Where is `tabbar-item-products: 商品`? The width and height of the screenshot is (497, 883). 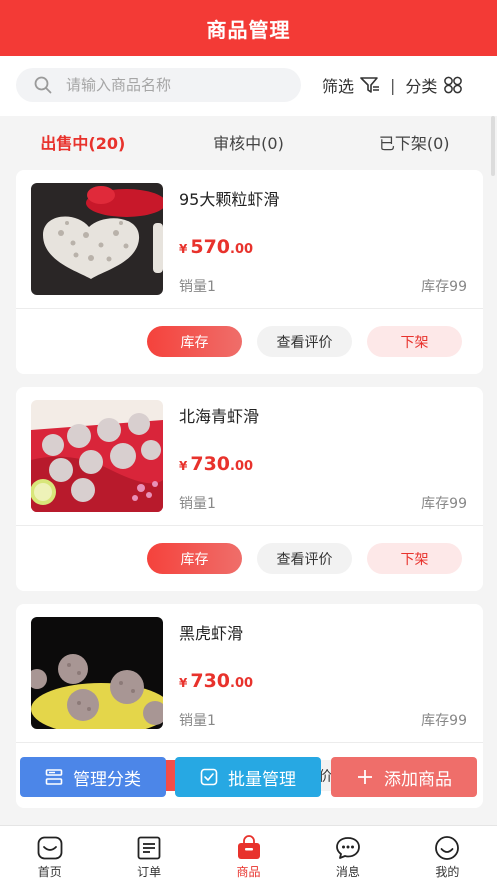
tabbar-item-products: 商品 is located at coordinates (248, 854).